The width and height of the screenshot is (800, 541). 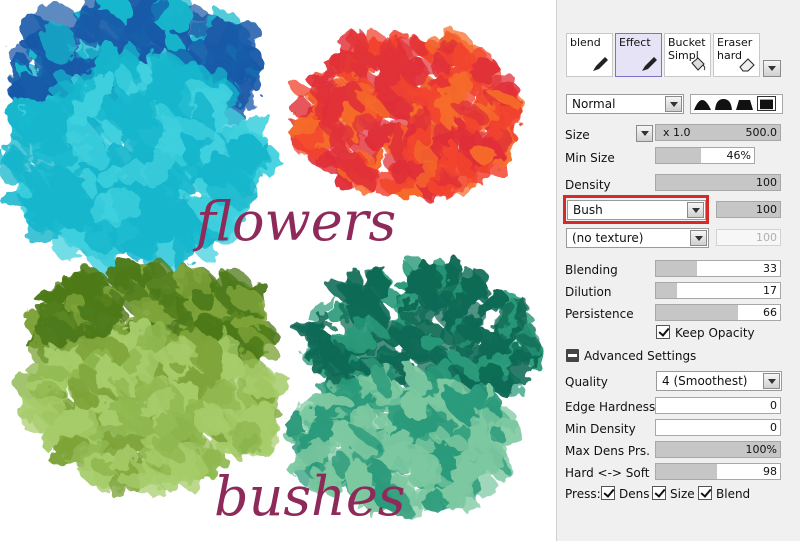 What do you see at coordinates (638, 55) in the screenshot?
I see `brush-preset-effect: Effect` at bounding box center [638, 55].